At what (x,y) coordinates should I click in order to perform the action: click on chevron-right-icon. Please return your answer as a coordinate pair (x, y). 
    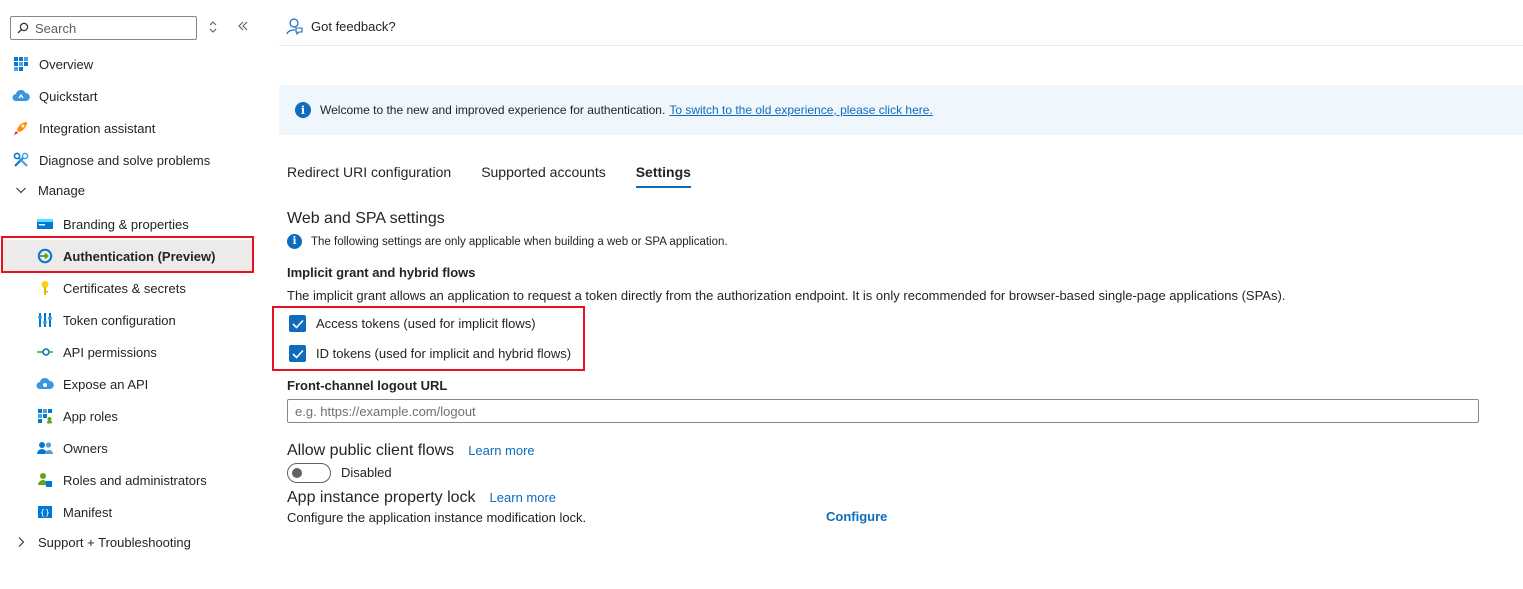
    Looking at the image, I should click on (21, 542).